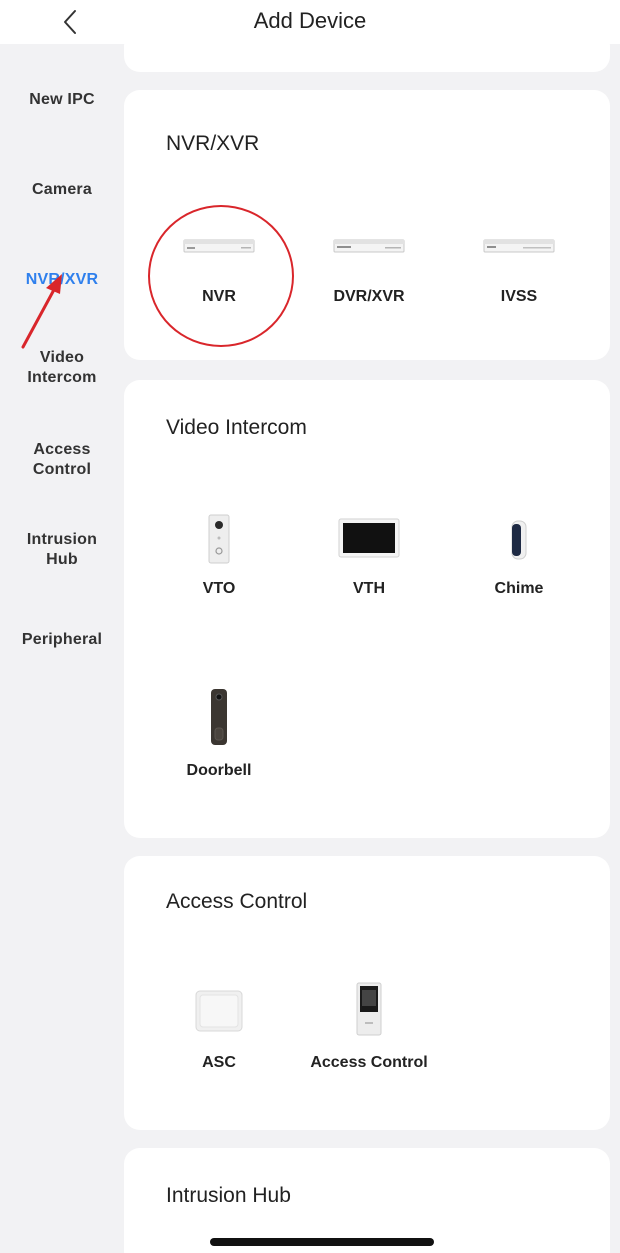 The height and width of the screenshot is (1253, 620). Describe the element at coordinates (369, 246) in the screenshot. I see `dvr-recorder-icon` at that location.